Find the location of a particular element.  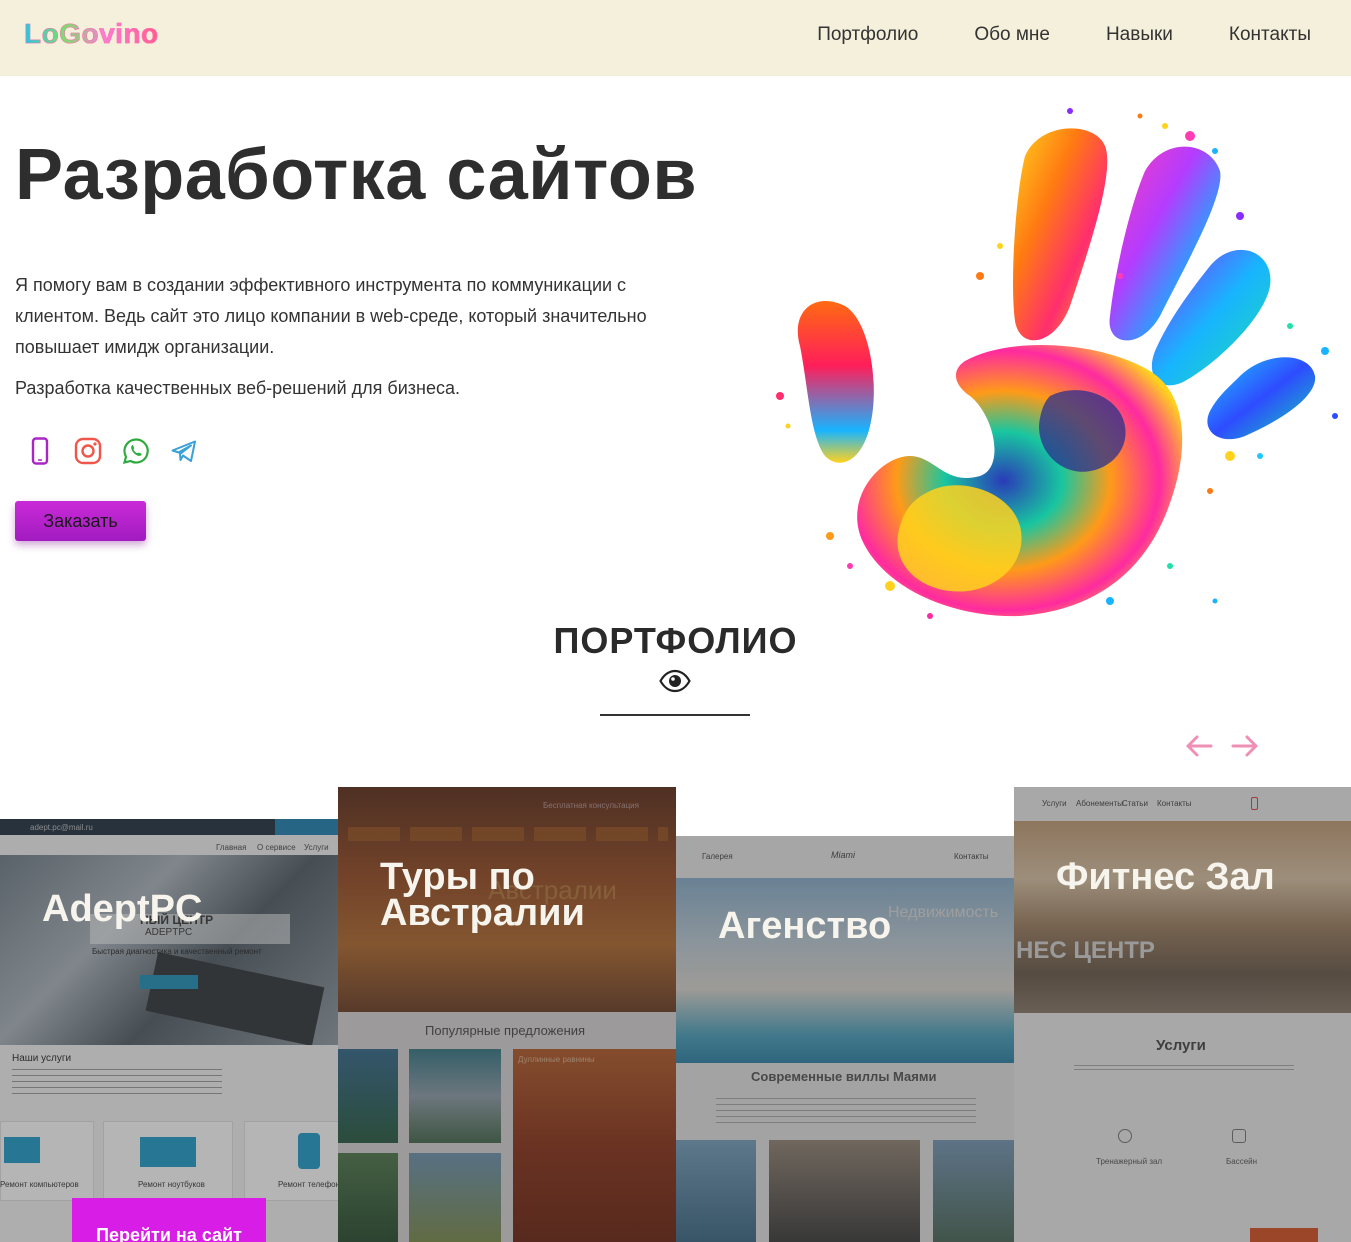

nav-link-contacts: Контакты is located at coordinates (1270, 35).